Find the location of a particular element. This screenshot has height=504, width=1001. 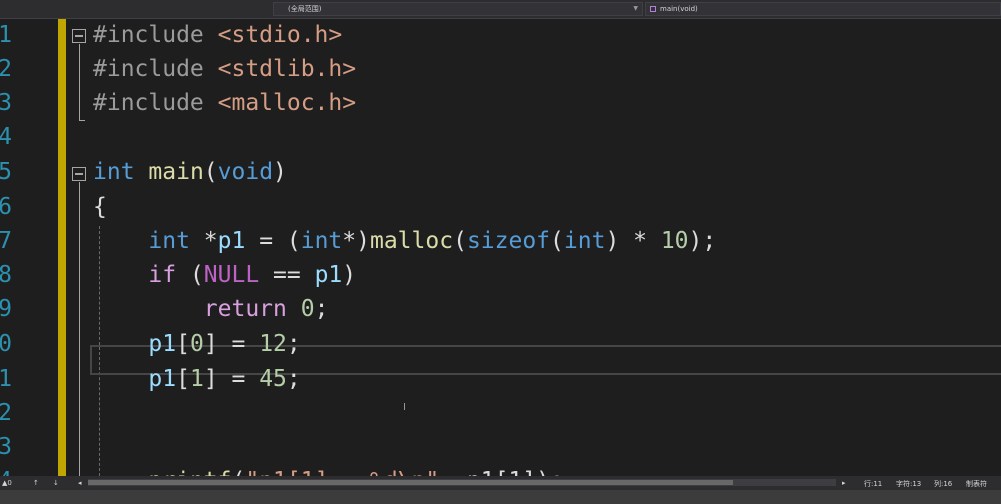

code-line: 1 #include <stdio.h> is located at coordinates (500, 35).